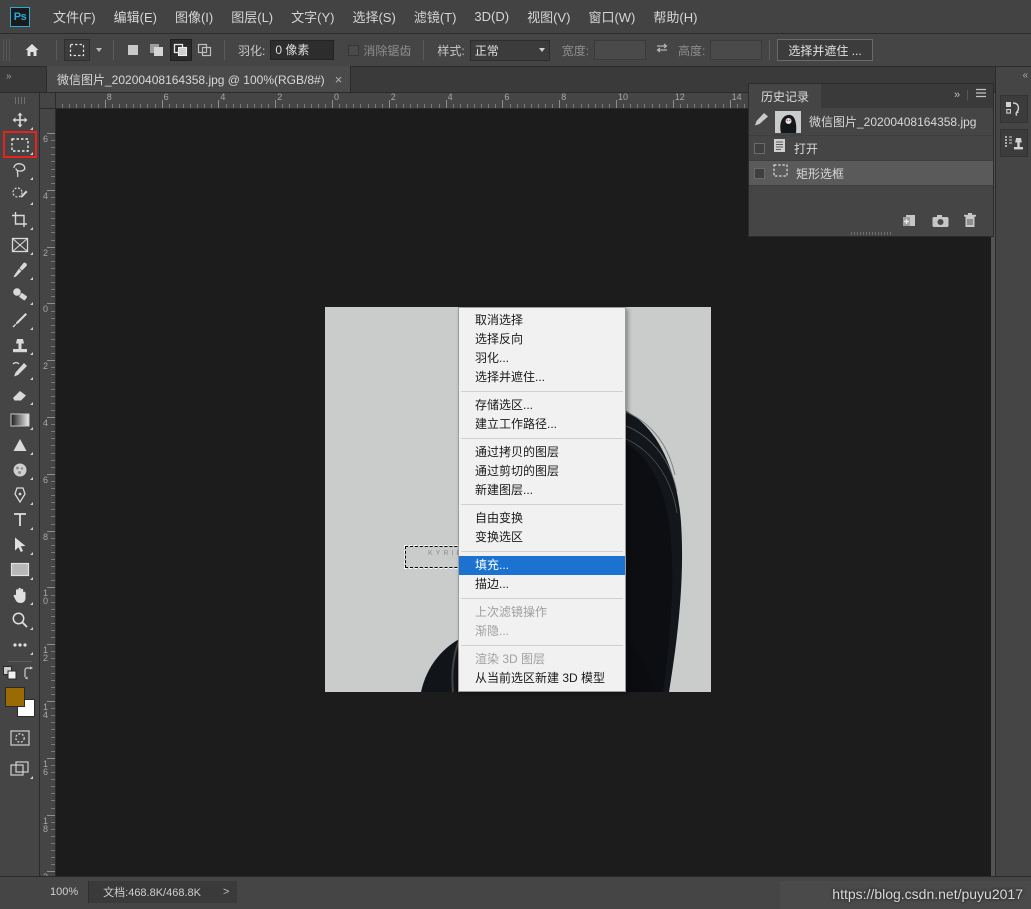 The height and width of the screenshot is (909, 1031). Describe the element at coordinates (20, 594) in the screenshot. I see `hand-tool` at that location.